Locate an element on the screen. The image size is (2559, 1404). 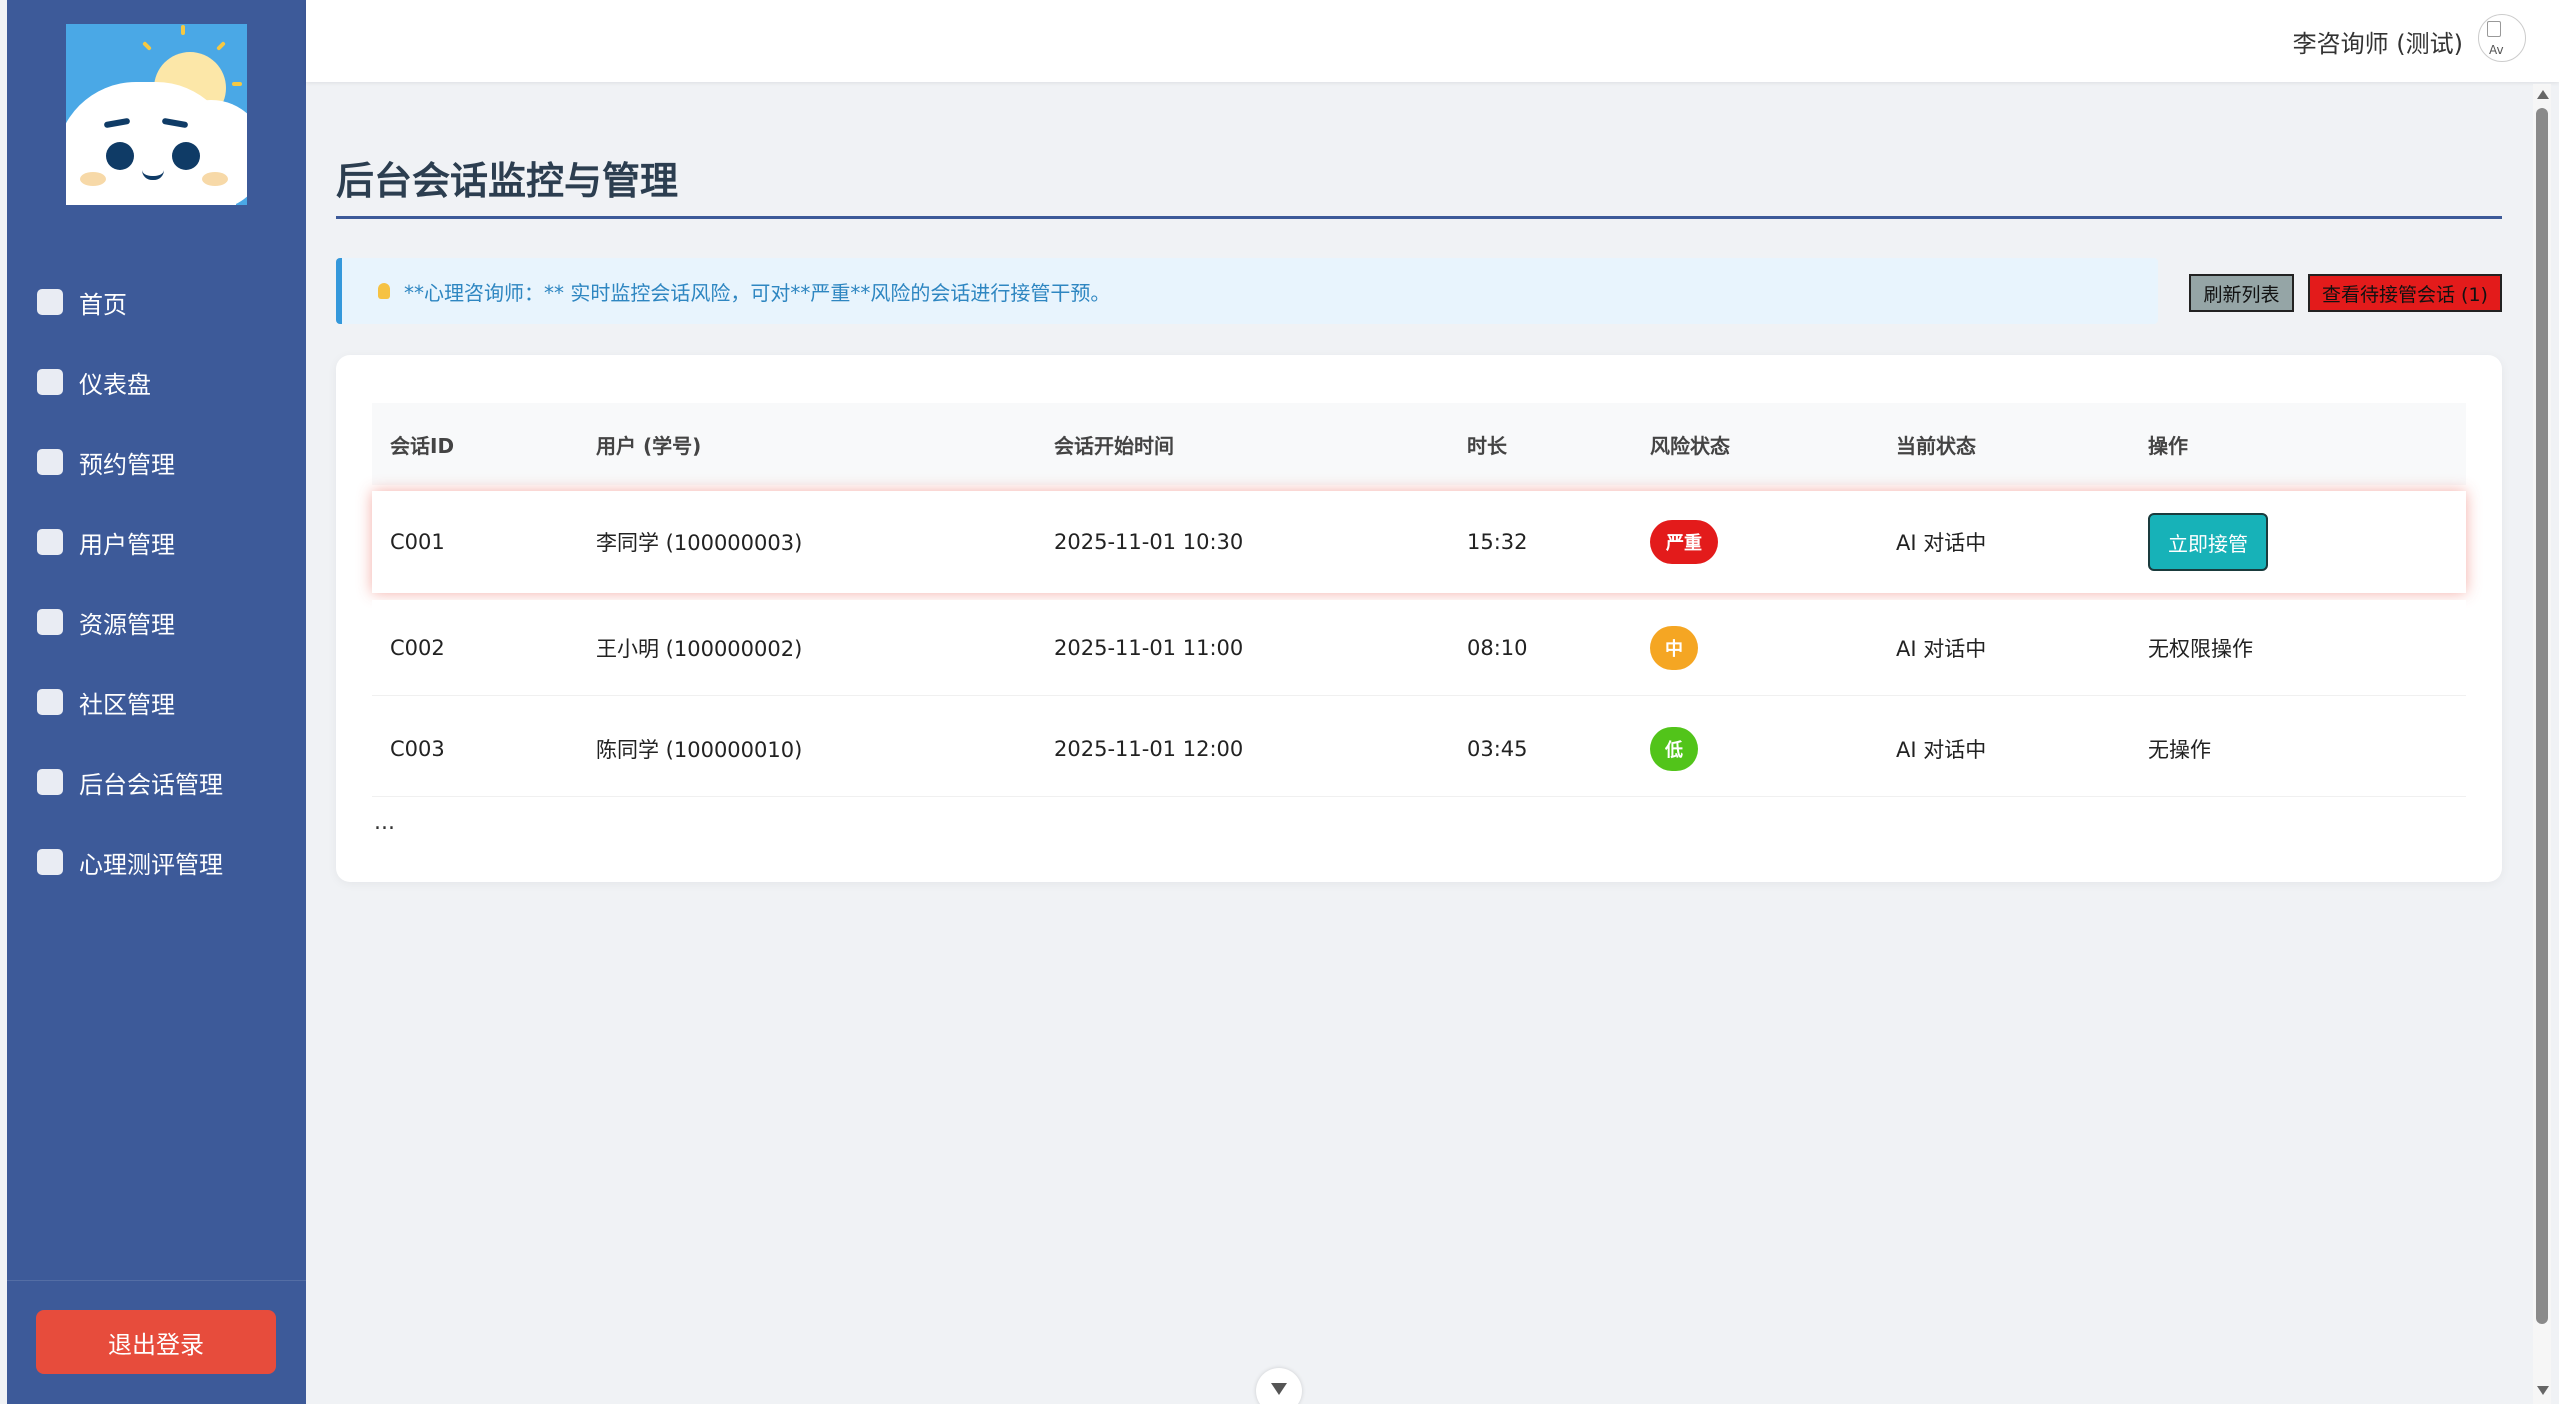
avatar: Av is located at coordinates (2502, 38).